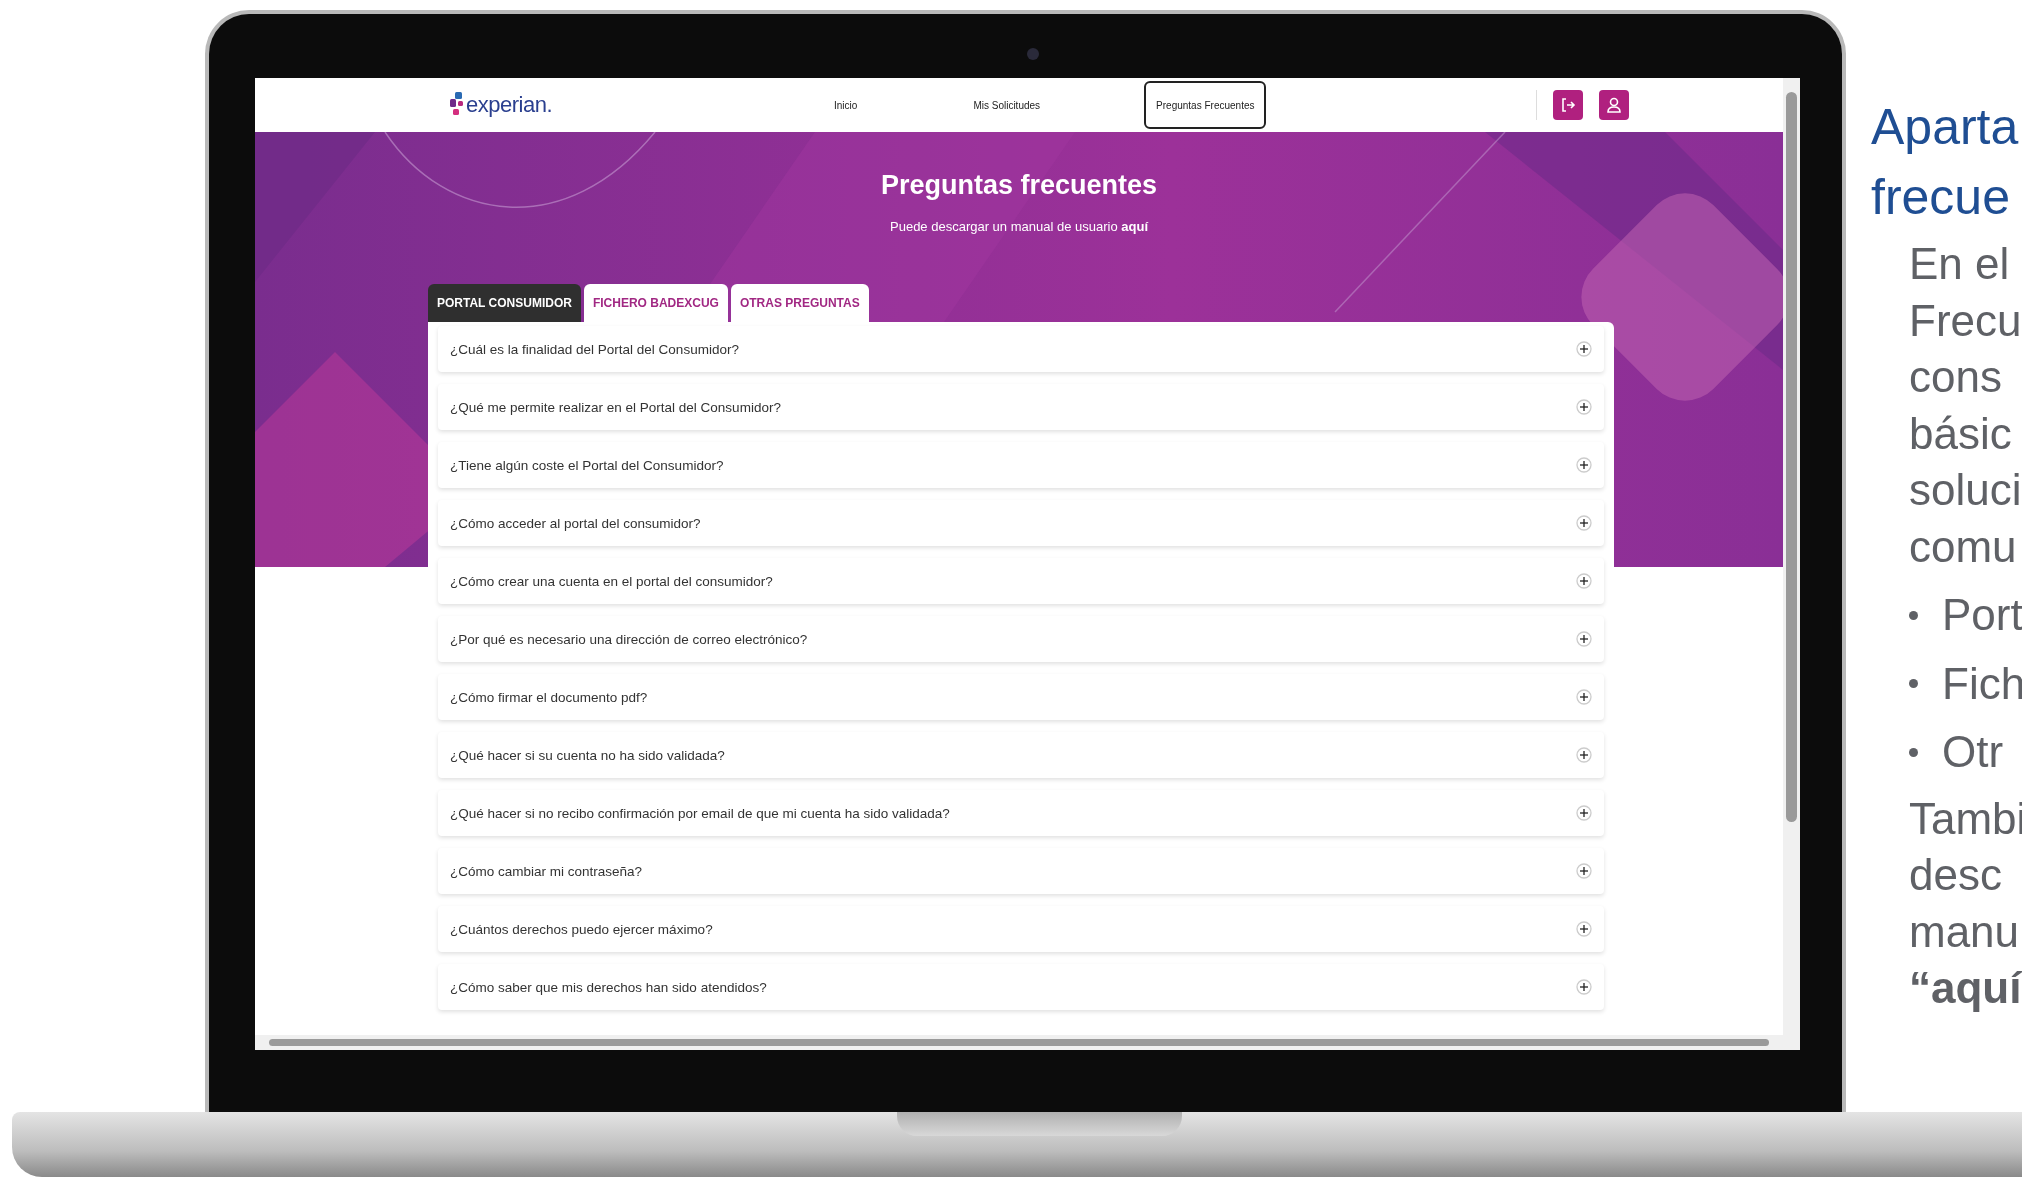 The image size is (2022, 1177). I want to click on user-icon, so click(1614, 105).